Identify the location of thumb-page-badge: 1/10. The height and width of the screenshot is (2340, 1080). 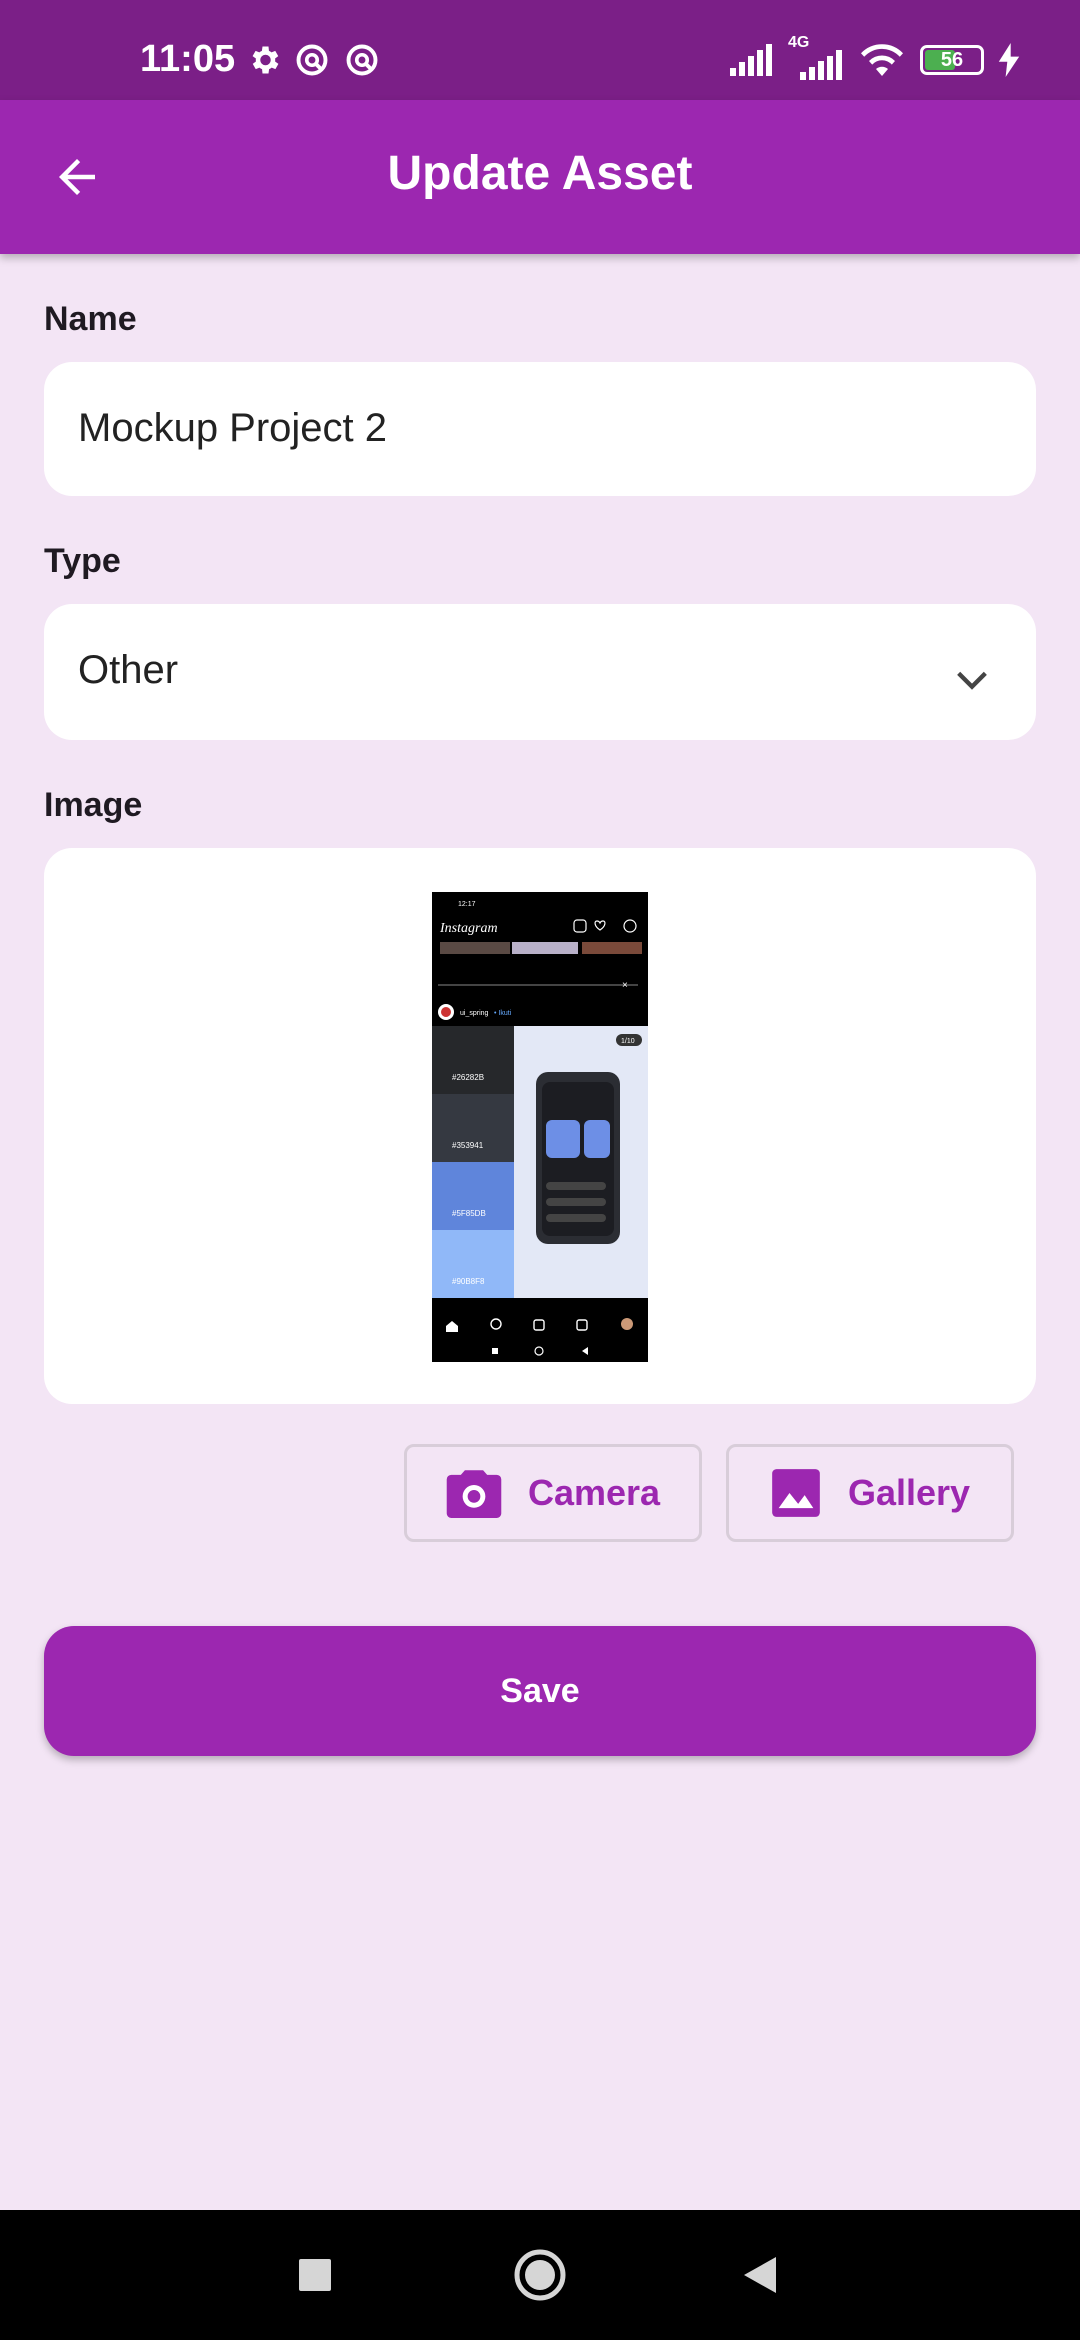
(628, 1041).